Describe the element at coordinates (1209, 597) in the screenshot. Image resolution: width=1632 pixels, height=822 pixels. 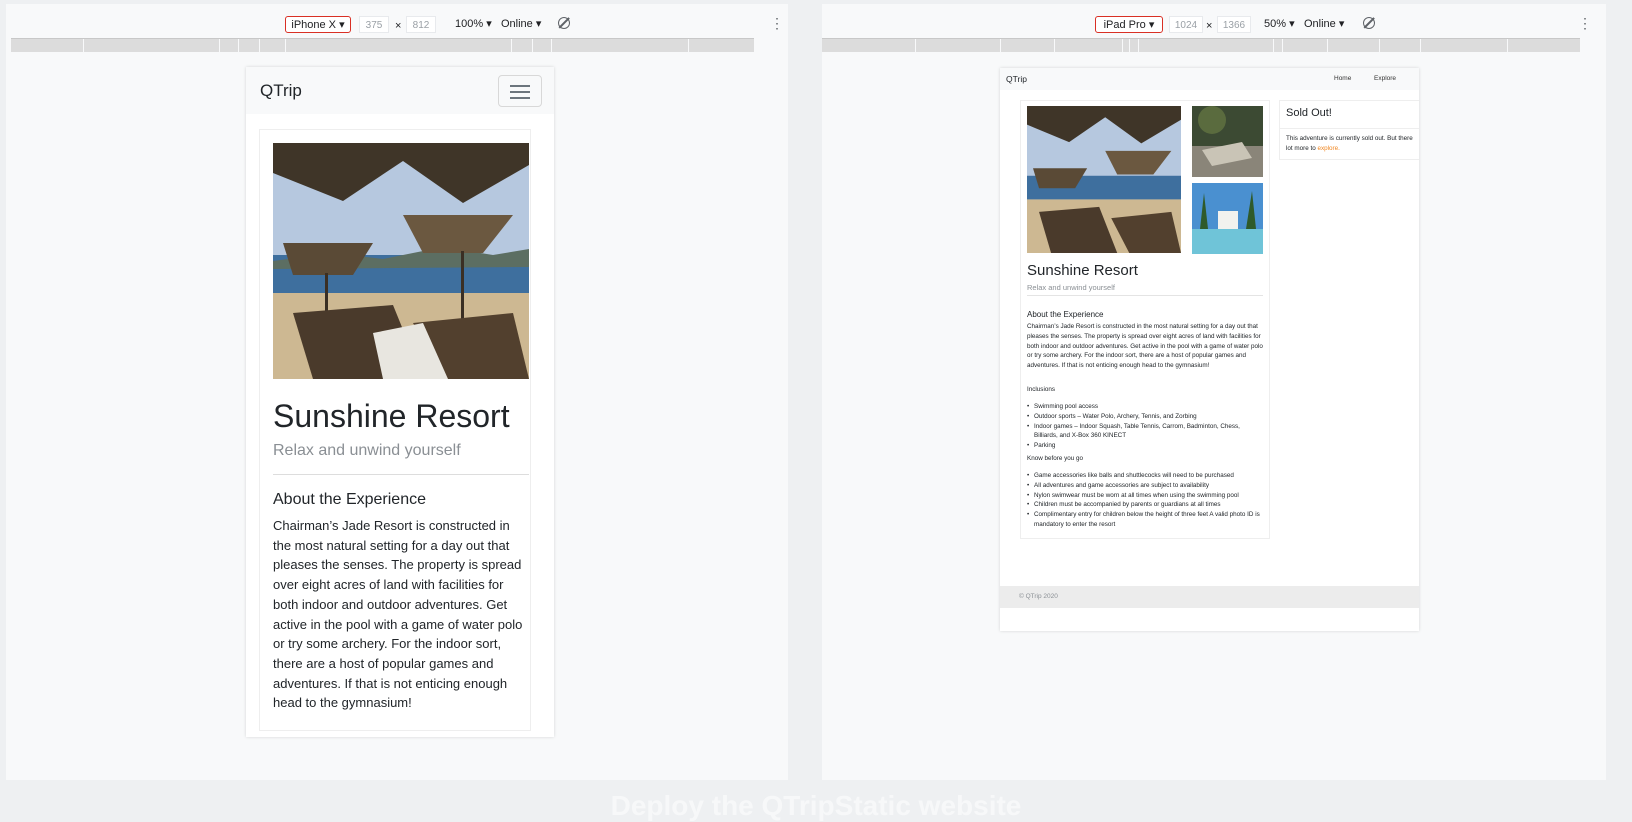
I see `footer: © QTrip 2020` at that location.